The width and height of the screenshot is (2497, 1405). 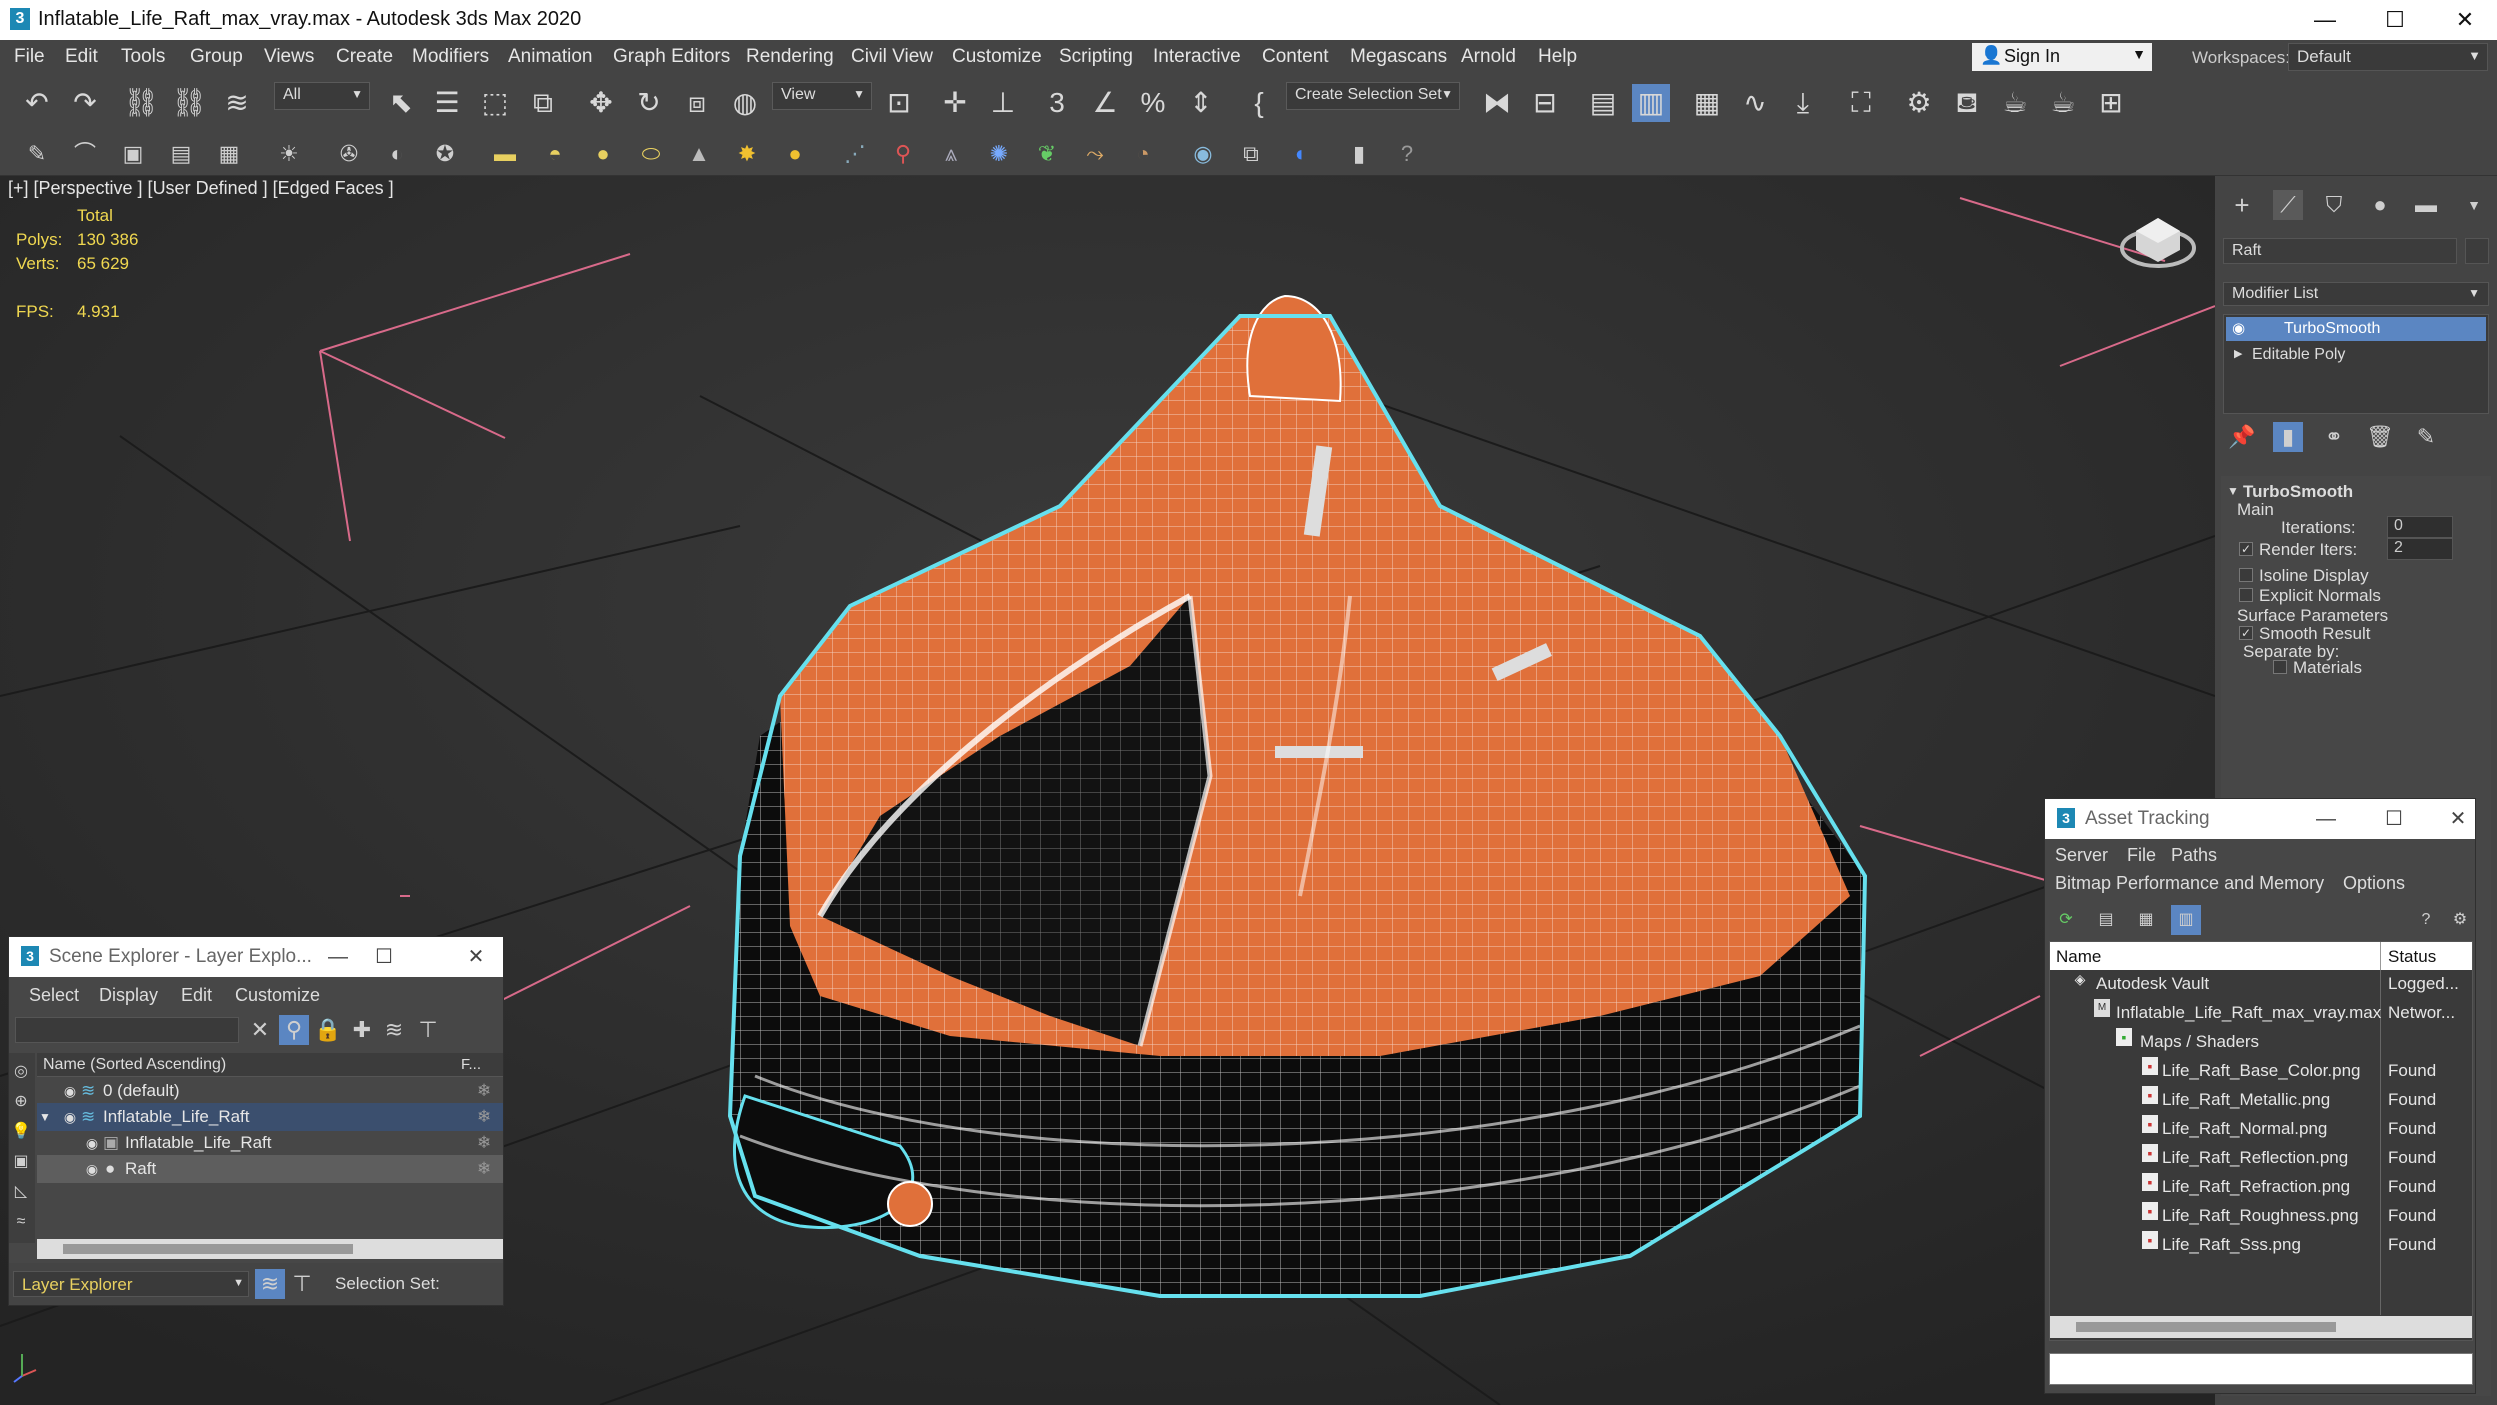 What do you see at coordinates (289, 154) in the screenshot?
I see `light-tool-icon: ☀` at bounding box center [289, 154].